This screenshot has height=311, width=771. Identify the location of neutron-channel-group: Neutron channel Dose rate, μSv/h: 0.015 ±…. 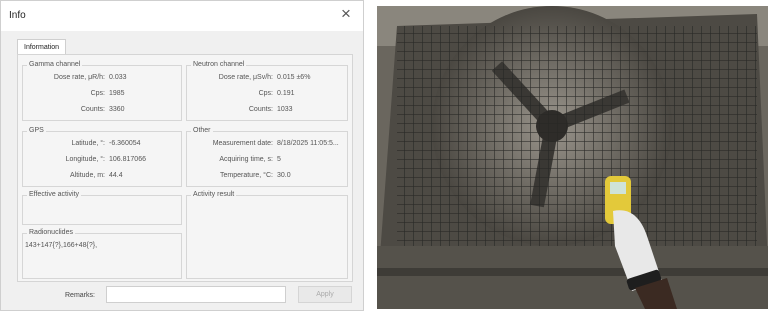
(267, 91).